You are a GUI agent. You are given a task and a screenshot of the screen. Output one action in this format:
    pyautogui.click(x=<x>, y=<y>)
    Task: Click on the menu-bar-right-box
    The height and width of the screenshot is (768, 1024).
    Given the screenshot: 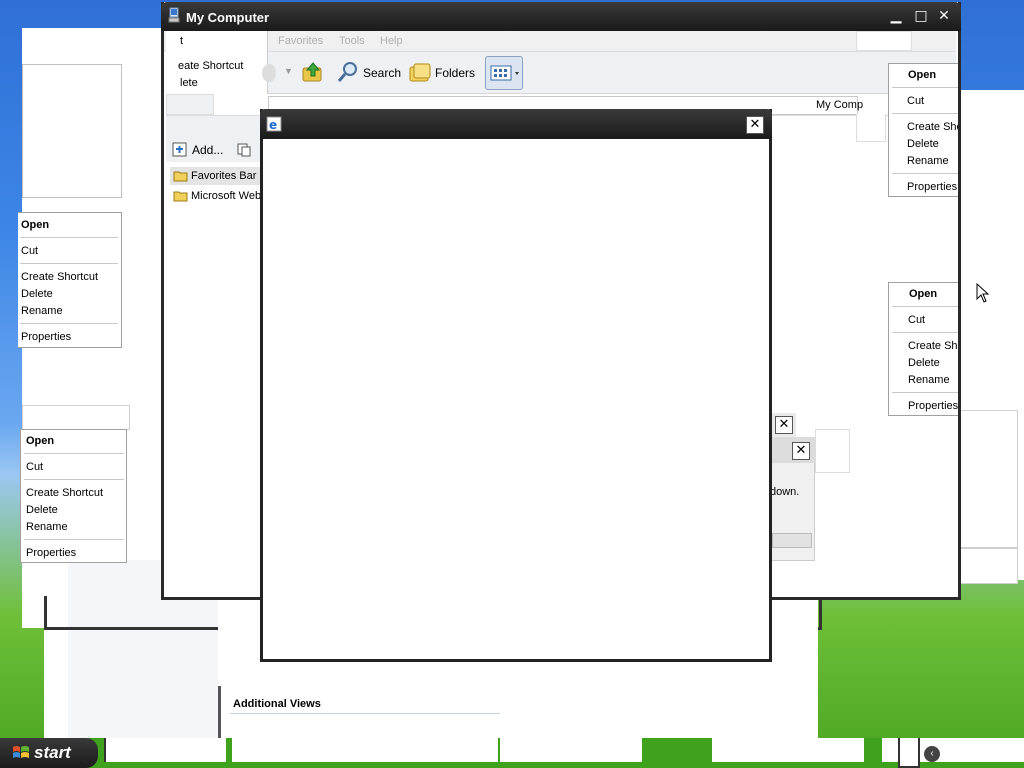 What is the action you would take?
    pyautogui.click(x=884, y=41)
    